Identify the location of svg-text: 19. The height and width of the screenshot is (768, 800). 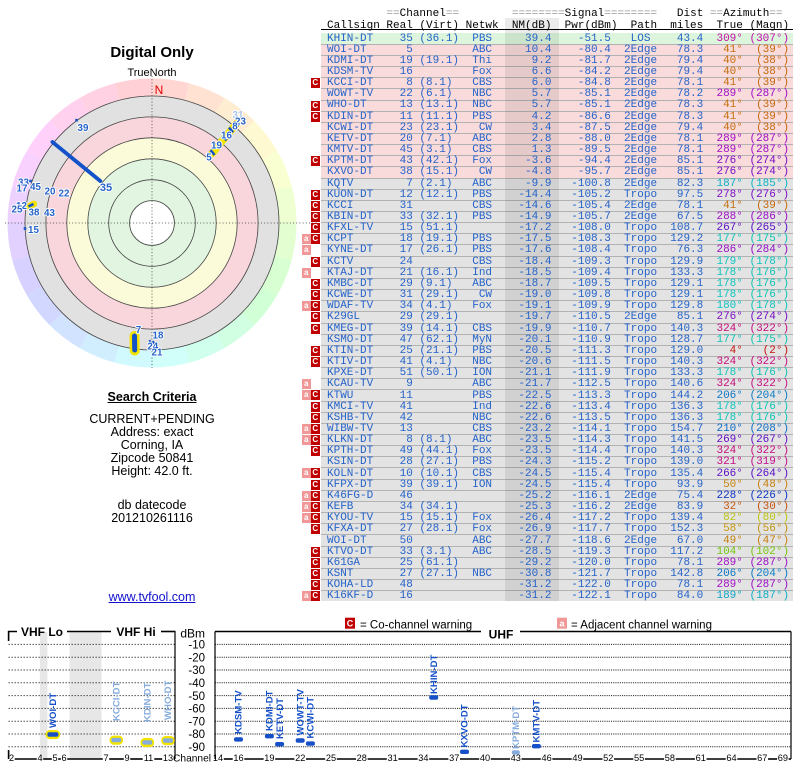
(269, 758).